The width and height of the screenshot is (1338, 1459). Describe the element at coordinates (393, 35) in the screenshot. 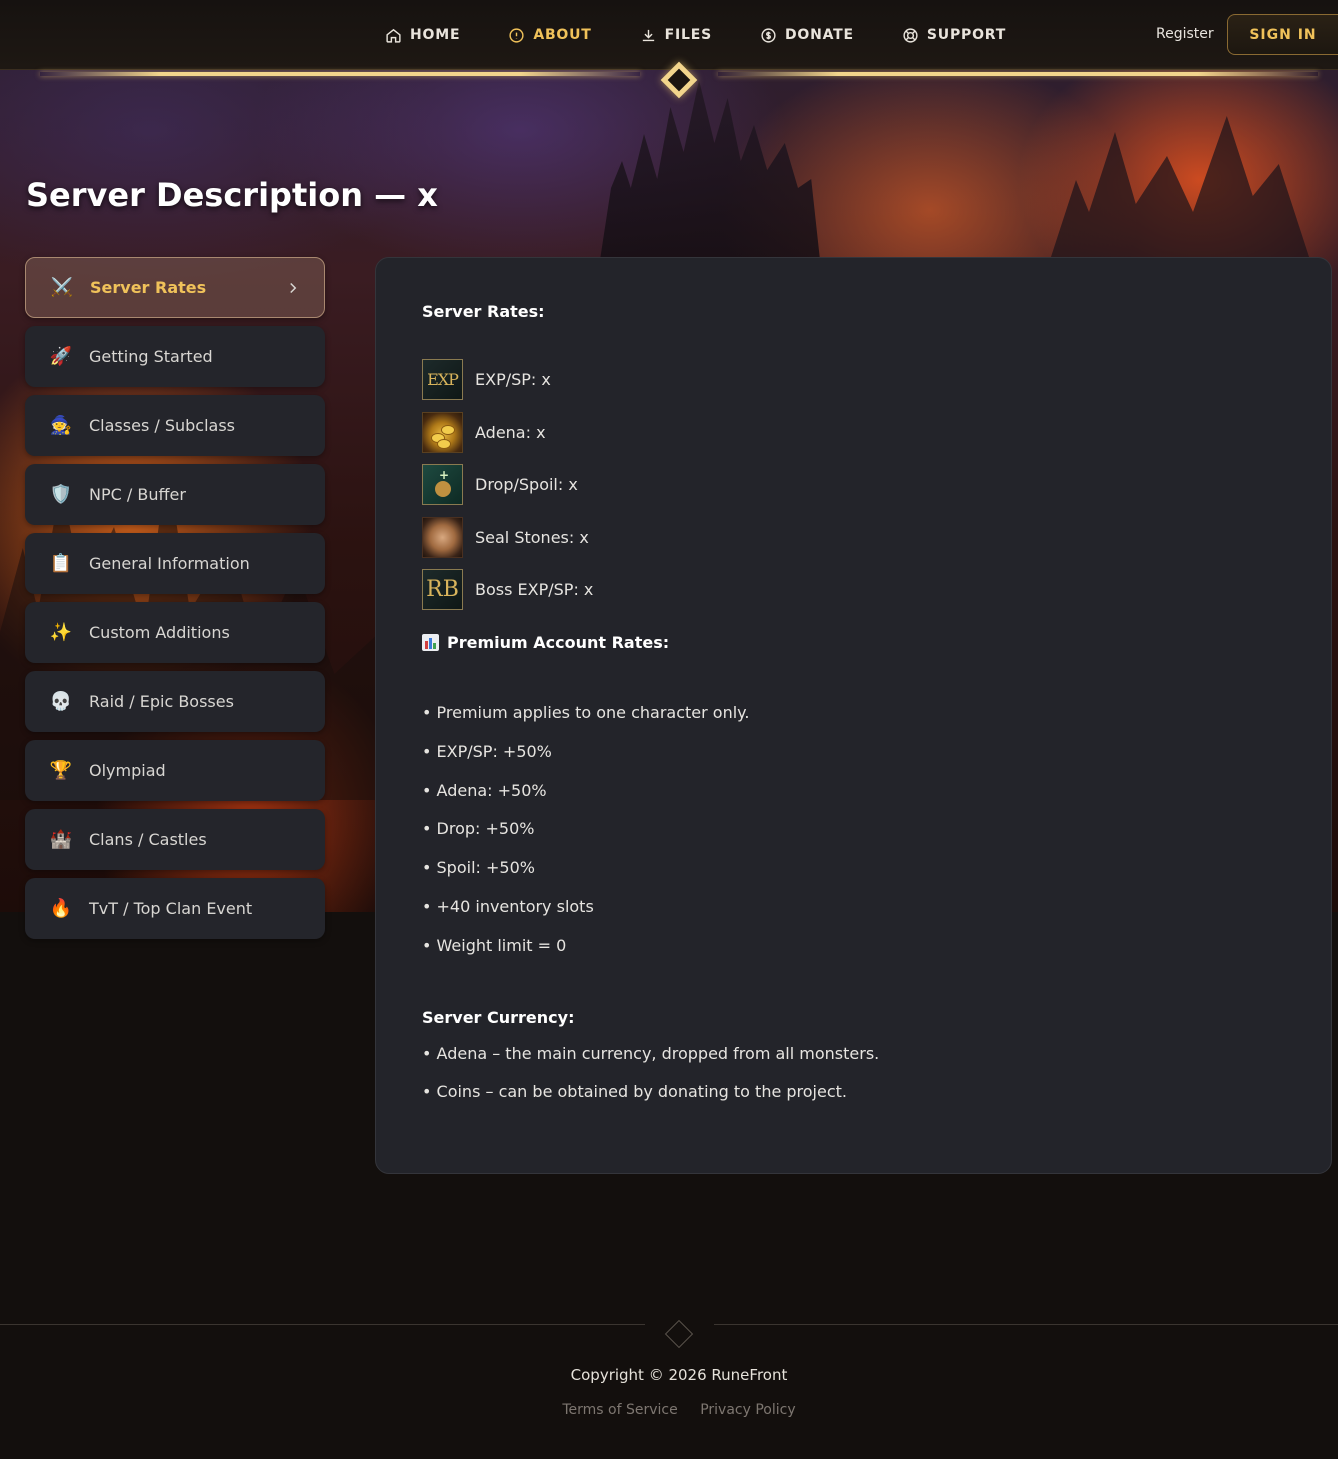

I see `home-icon` at that location.